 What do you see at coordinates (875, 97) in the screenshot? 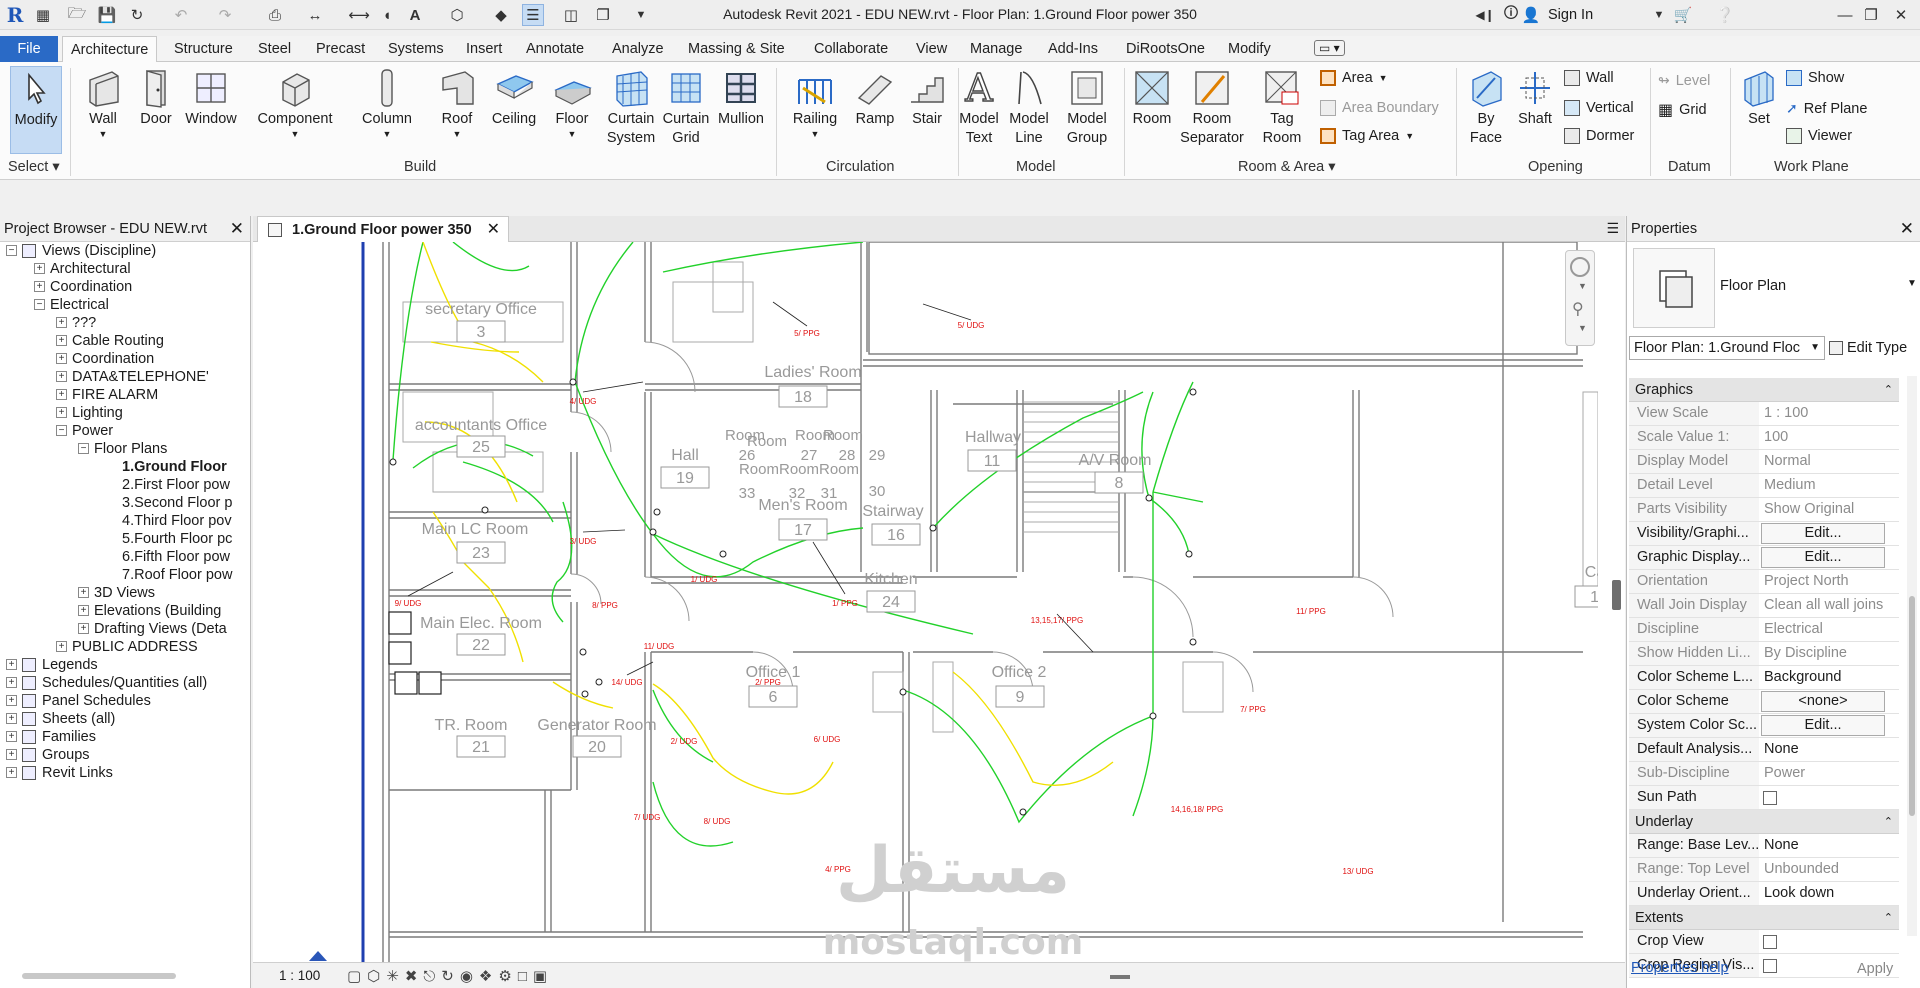
I see `ramp-button: Ramp` at bounding box center [875, 97].